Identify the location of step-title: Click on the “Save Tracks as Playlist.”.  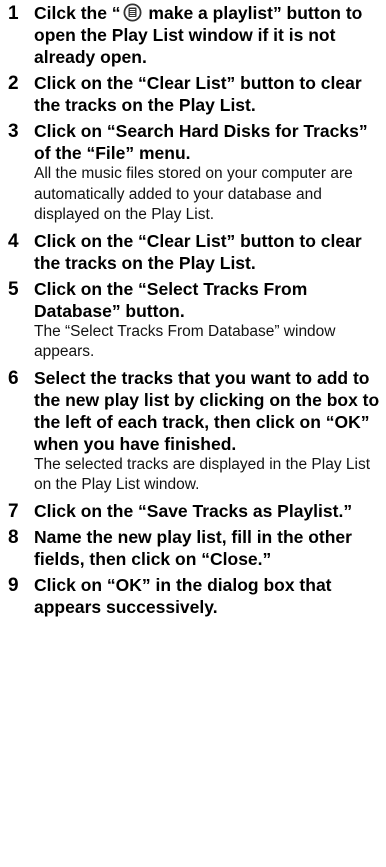
(193, 510).